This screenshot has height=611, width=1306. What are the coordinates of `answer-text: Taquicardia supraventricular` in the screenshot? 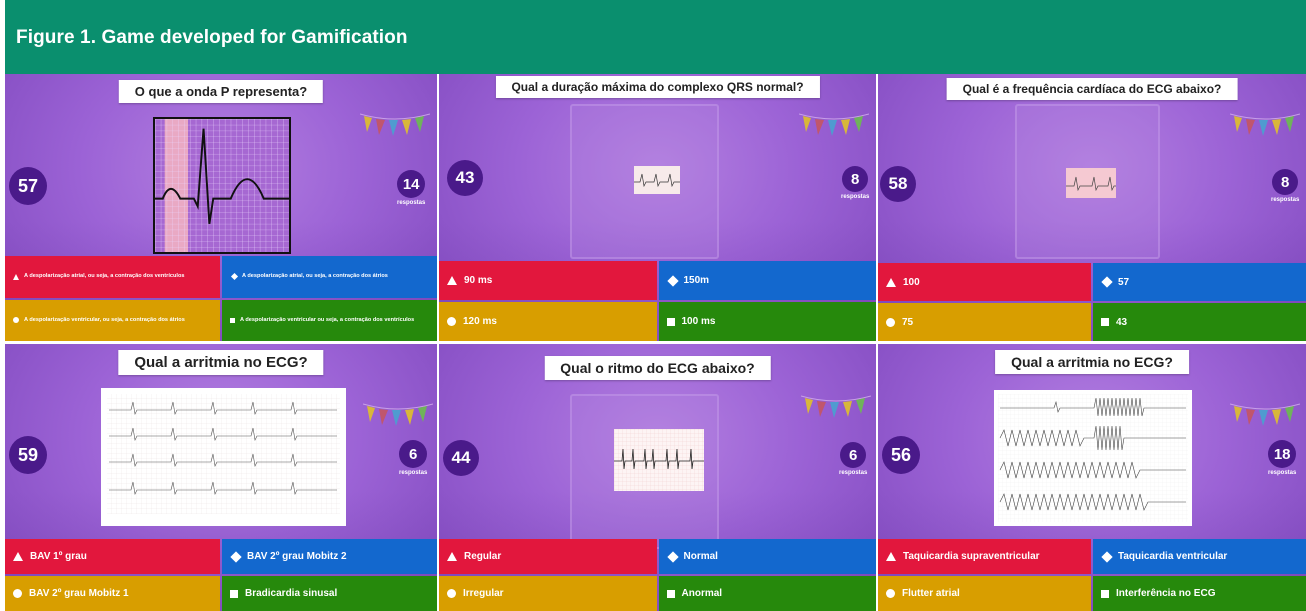 It's located at (971, 556).